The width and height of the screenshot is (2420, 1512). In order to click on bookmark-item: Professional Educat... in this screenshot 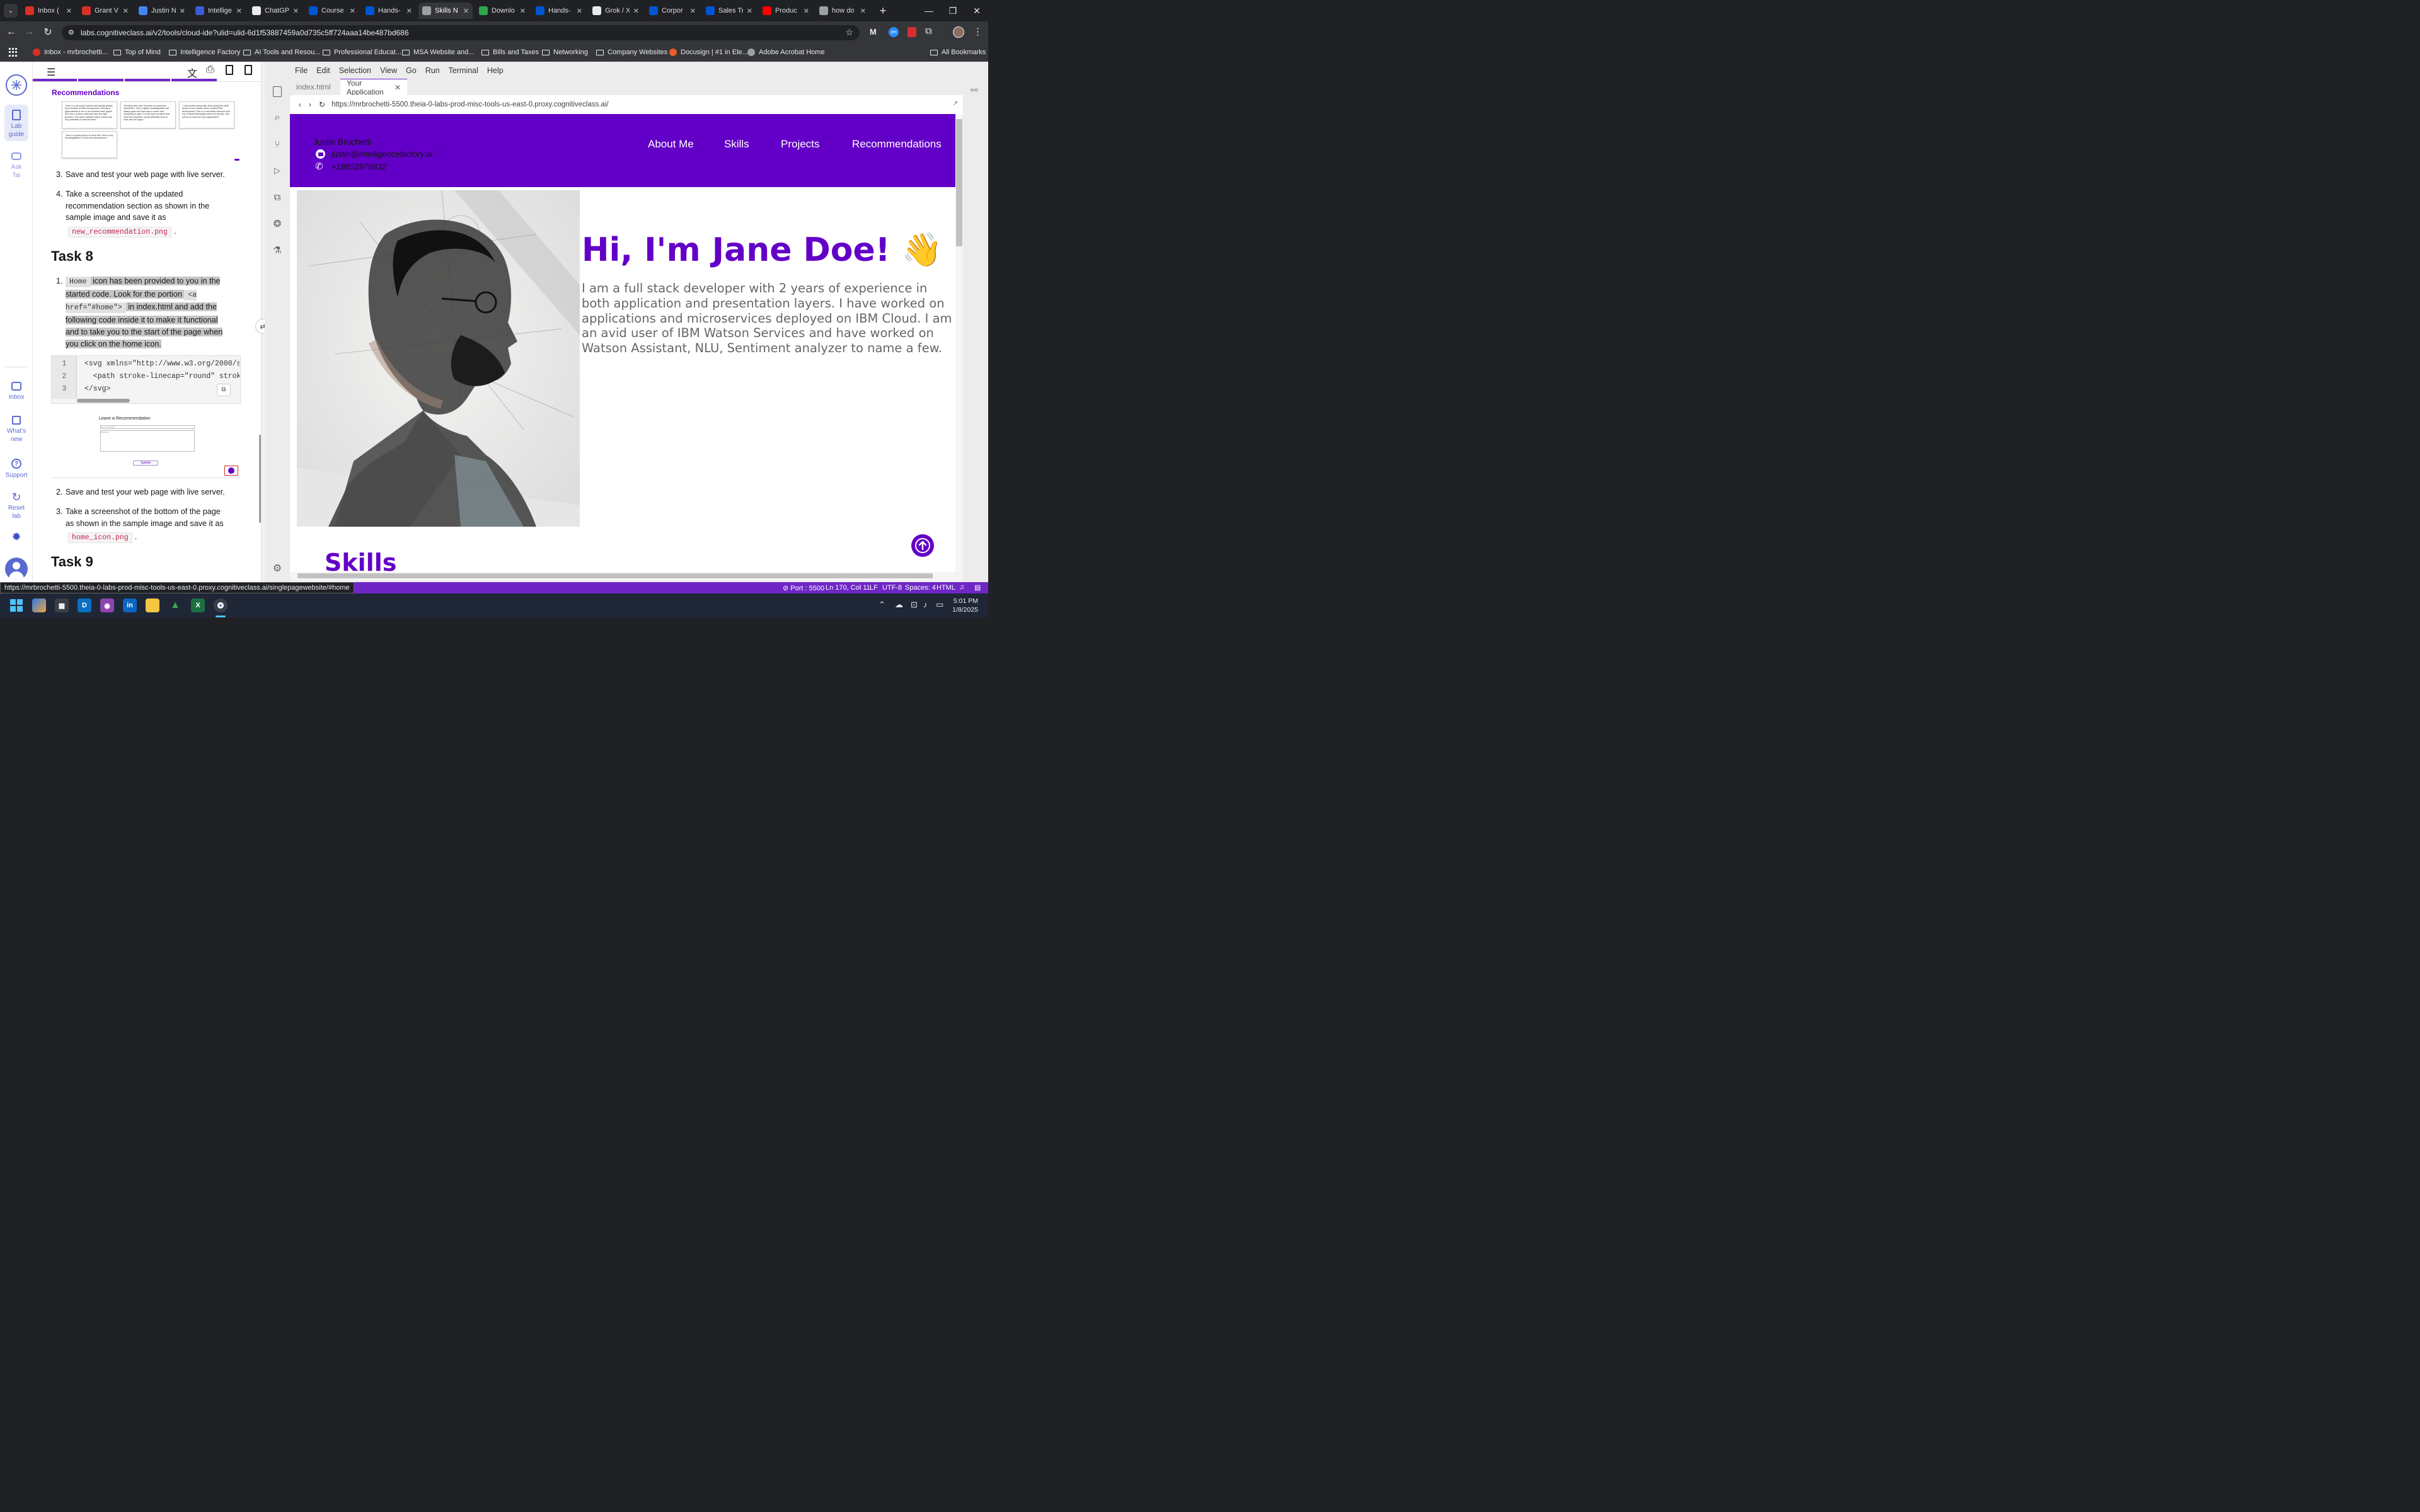, I will do `click(362, 52)`.